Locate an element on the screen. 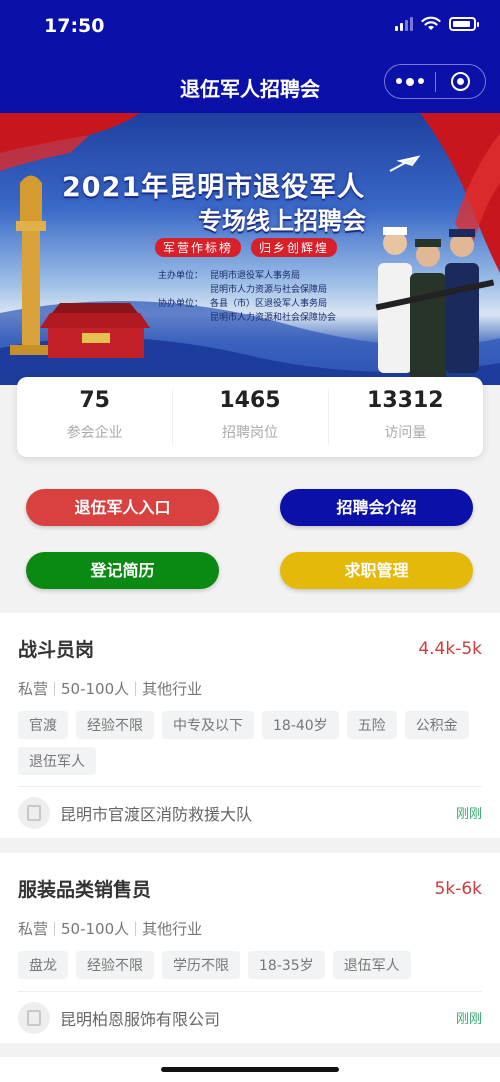 The width and height of the screenshot is (500, 1082). co-organizer-name: 各县（市）区退役军人事务局 is located at coordinates (269, 304).